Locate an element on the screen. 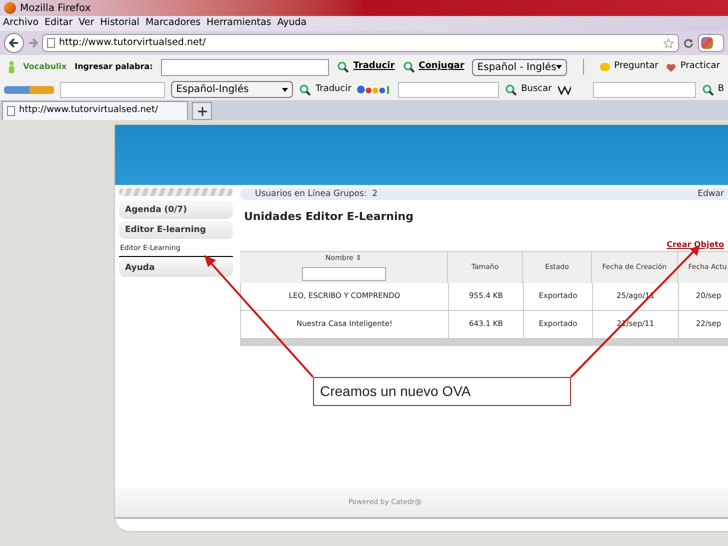 This screenshot has height=546, width=728. wikipedia-search-field is located at coordinates (644, 90).